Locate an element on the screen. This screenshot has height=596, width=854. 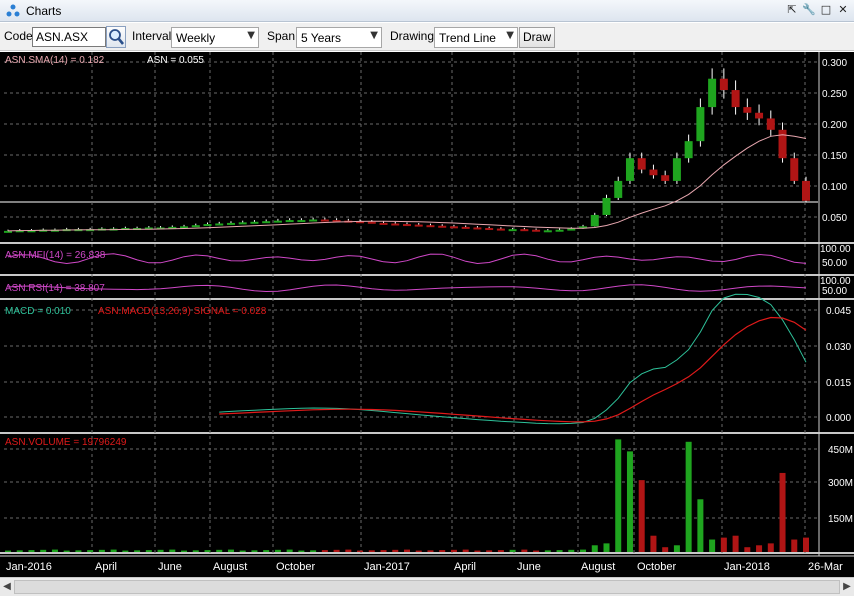
search-button is located at coordinates (116, 37).